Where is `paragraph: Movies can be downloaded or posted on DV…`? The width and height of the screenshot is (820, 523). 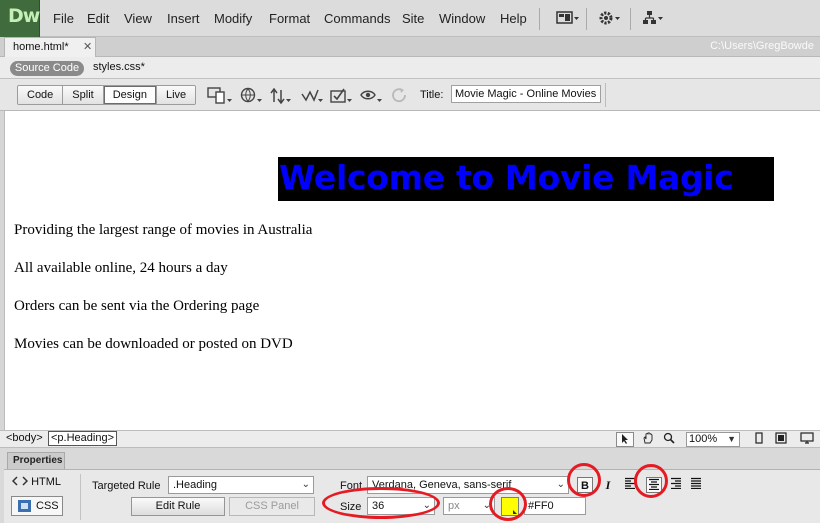
paragraph: Movies can be downloaded or posted on DV… is located at coordinates (153, 344).